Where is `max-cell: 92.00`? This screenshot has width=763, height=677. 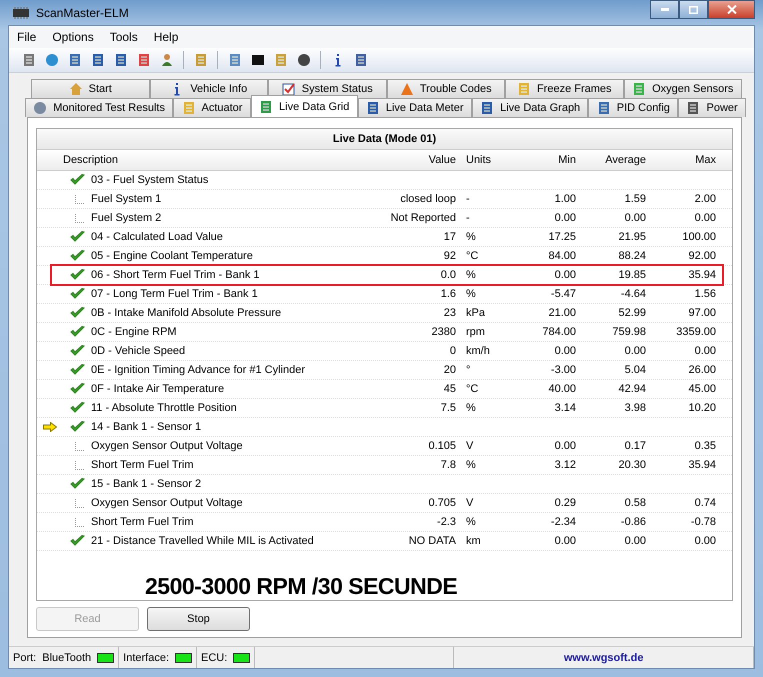 max-cell: 92.00 is located at coordinates (702, 256).